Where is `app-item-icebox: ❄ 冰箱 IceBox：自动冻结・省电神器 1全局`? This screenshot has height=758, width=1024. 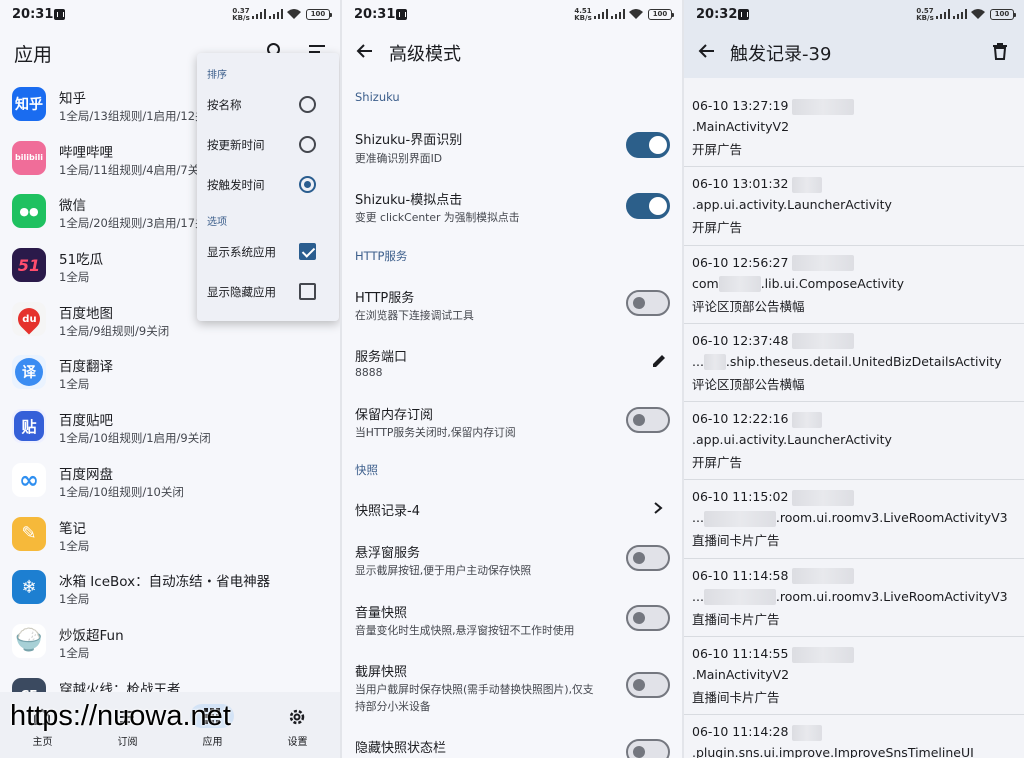 app-item-icebox: ❄ 冰箱 IceBox：自动冻结・省电神器 1全局 is located at coordinates (170, 588).